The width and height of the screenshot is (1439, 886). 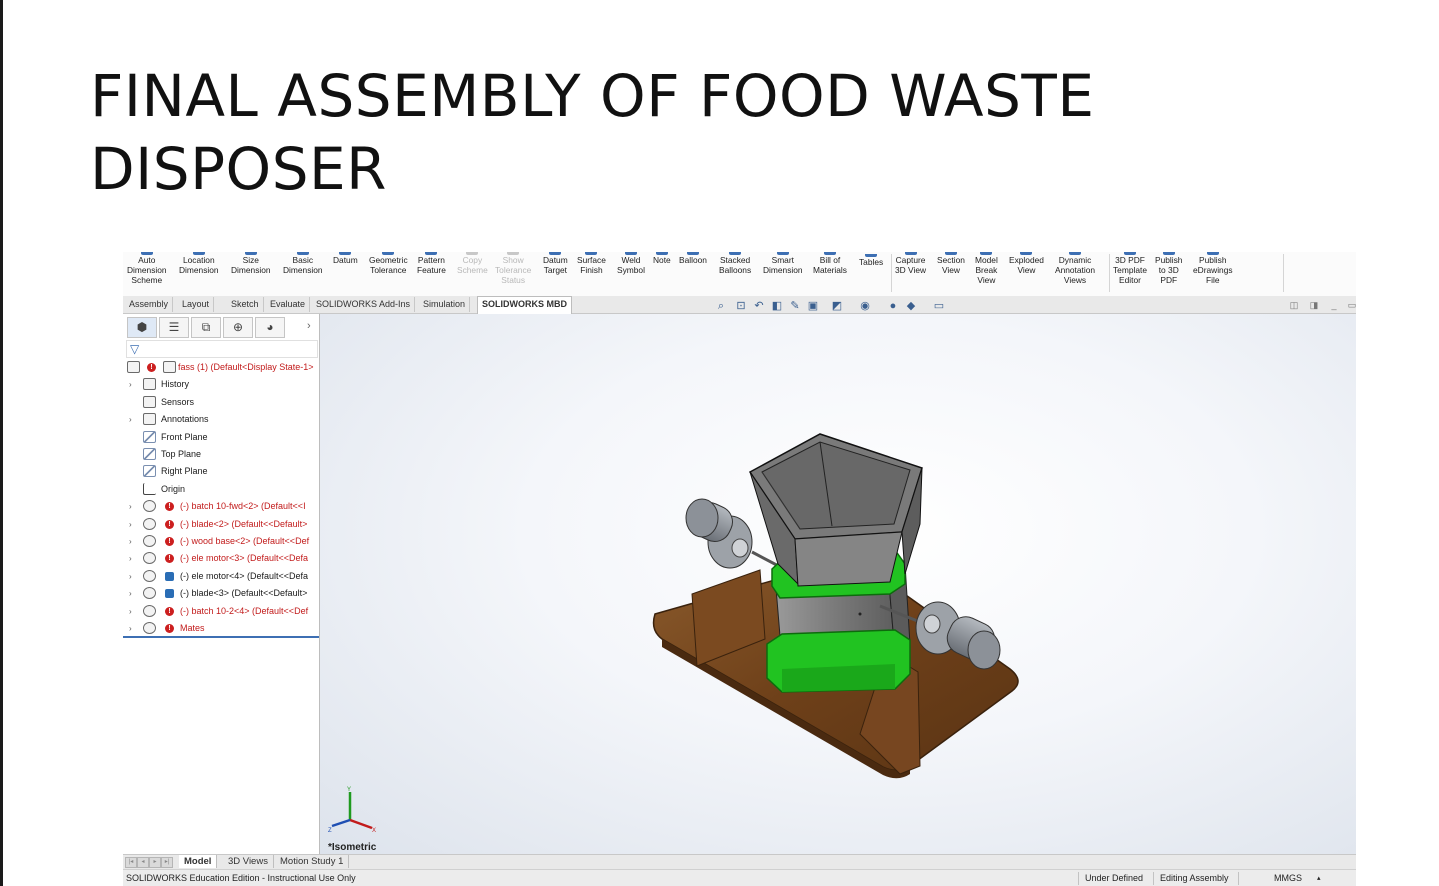 I want to click on publish-edrawings-button: Publish eDrawings File, so click(x=1213, y=268).